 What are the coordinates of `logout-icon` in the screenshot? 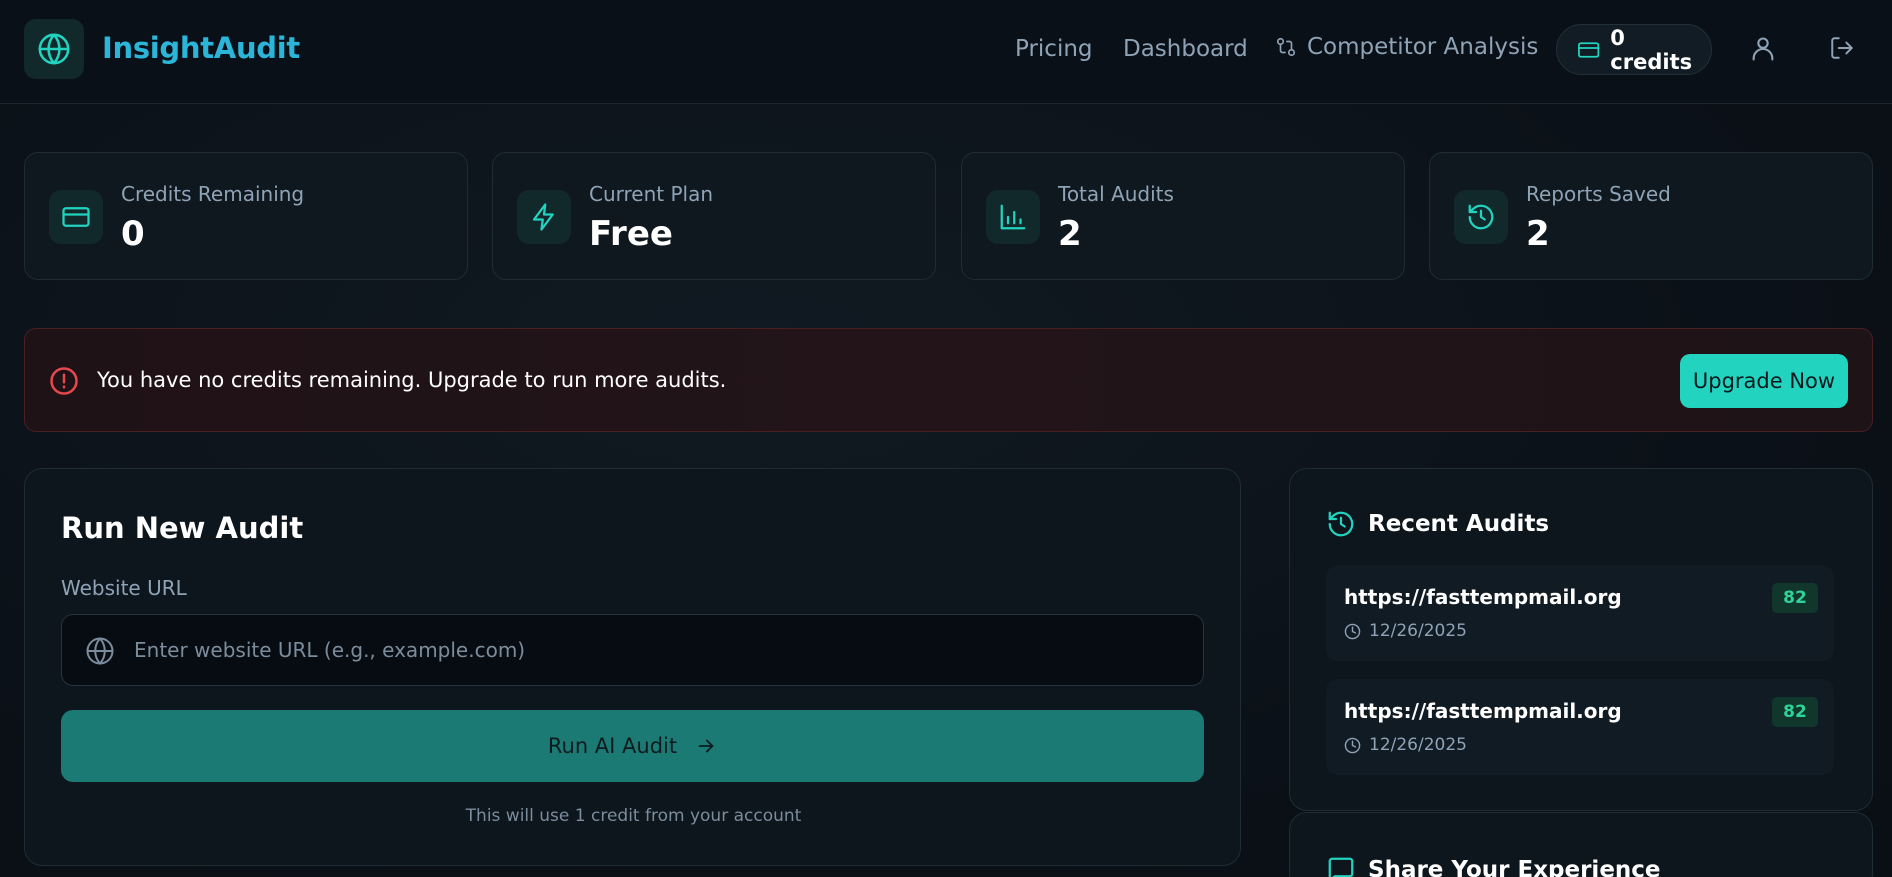 It's located at (1842, 48).